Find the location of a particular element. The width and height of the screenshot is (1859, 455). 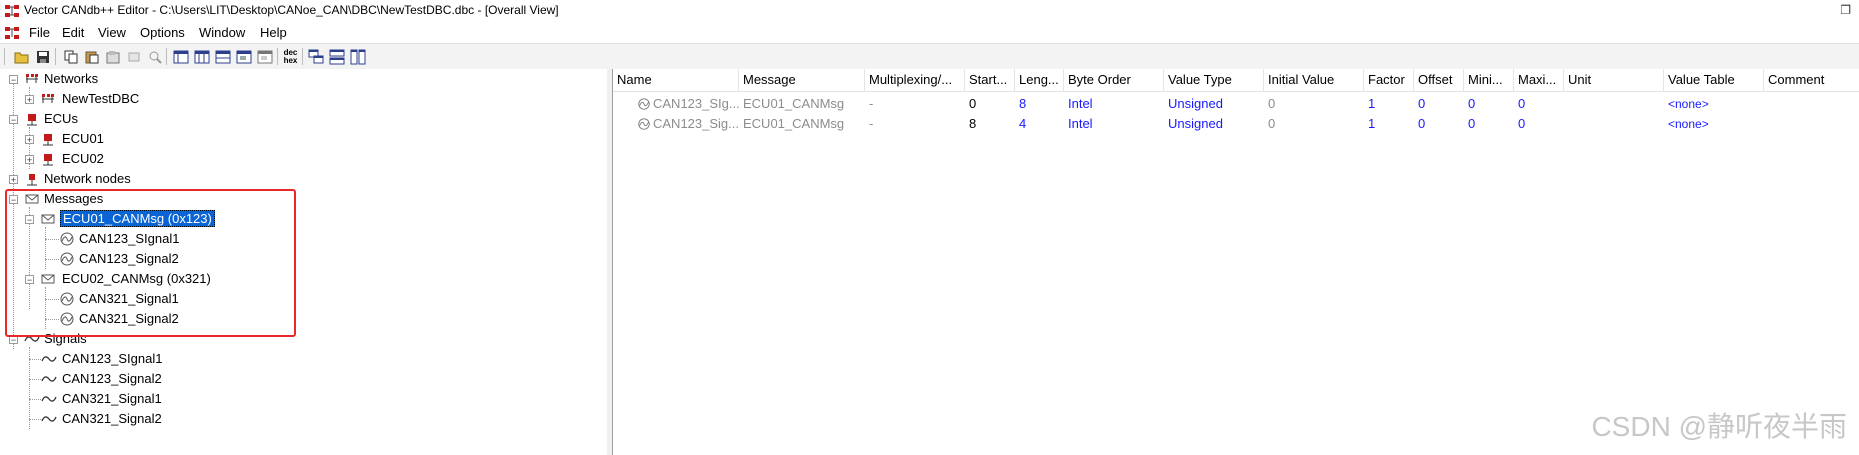

menu-view: View is located at coordinates (112, 32).